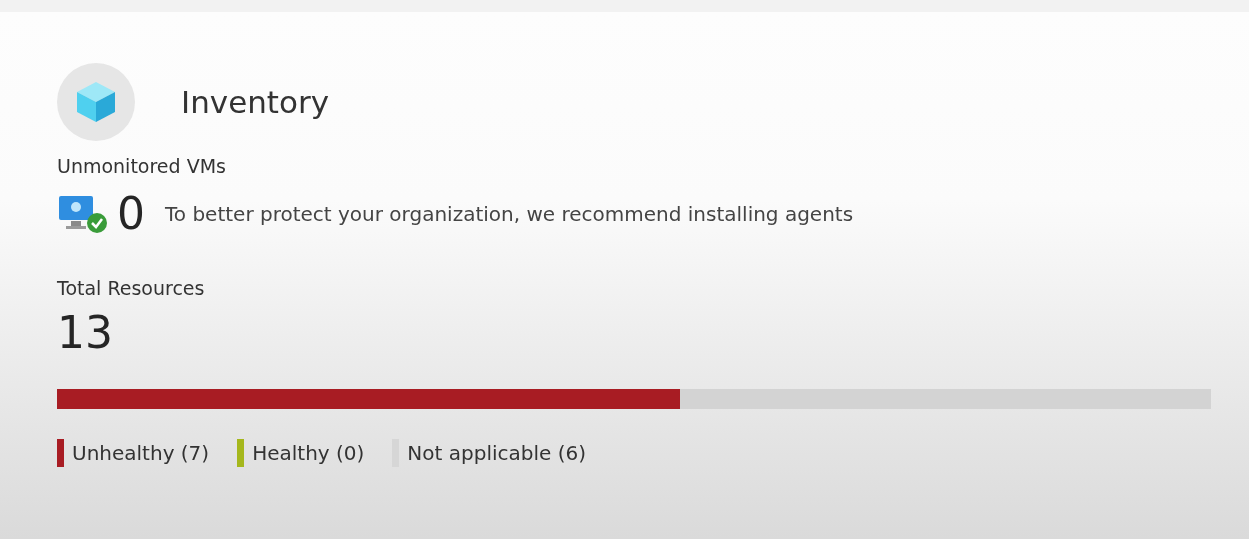 The width and height of the screenshot is (1249, 539). I want to click on total-resources-label: Total Resources, so click(131, 288).